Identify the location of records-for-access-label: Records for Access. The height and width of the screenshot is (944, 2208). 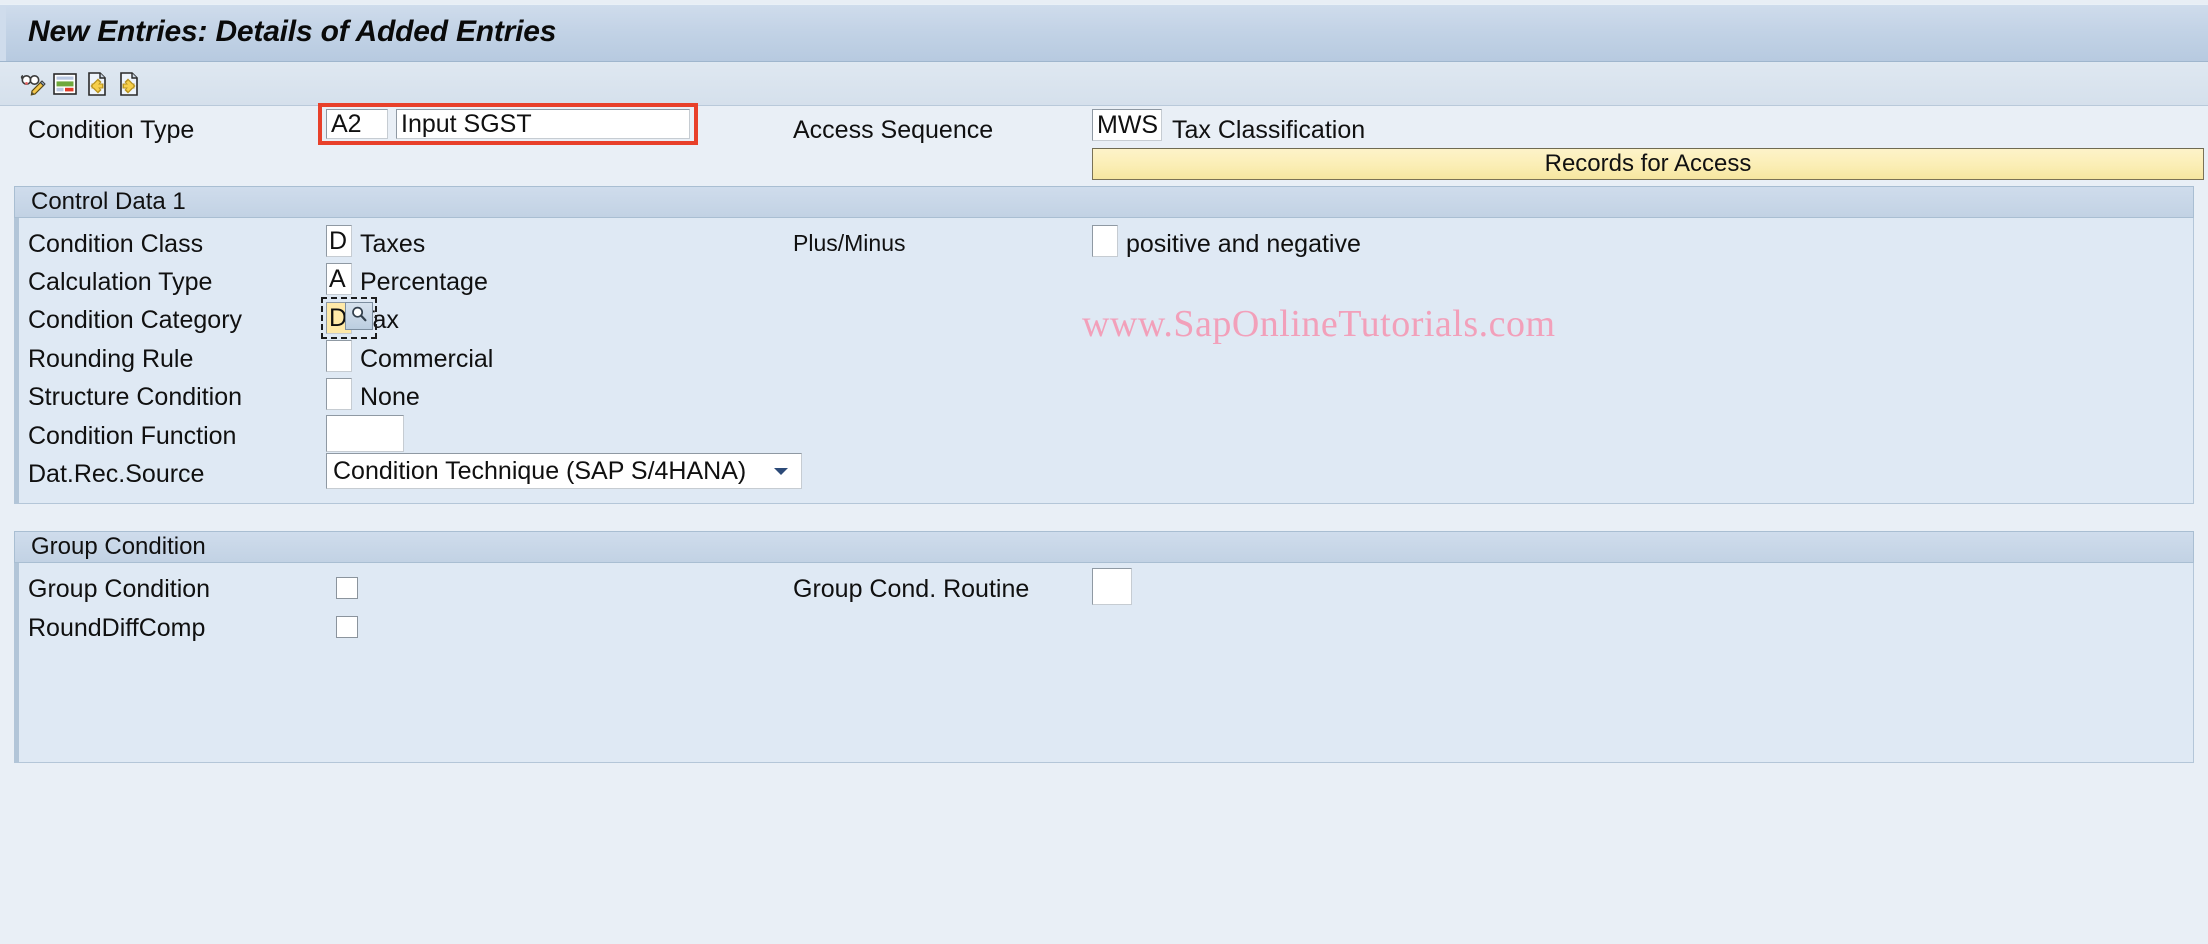
(1648, 163).